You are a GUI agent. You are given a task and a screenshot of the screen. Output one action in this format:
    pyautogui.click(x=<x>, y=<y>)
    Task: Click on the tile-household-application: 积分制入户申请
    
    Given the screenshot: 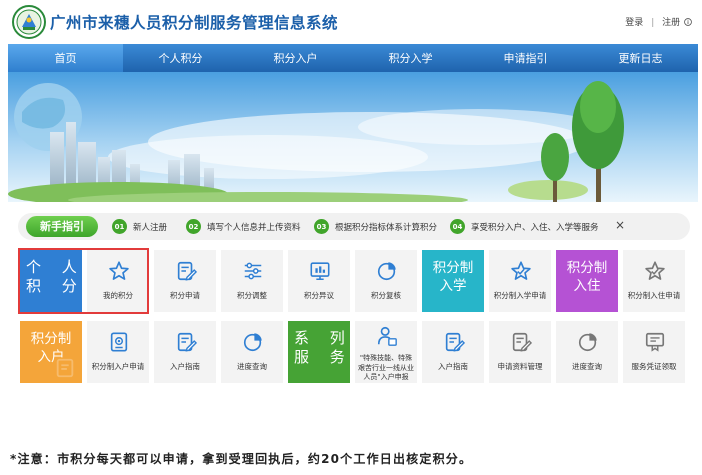 What is the action you would take?
    pyautogui.click(x=118, y=352)
    